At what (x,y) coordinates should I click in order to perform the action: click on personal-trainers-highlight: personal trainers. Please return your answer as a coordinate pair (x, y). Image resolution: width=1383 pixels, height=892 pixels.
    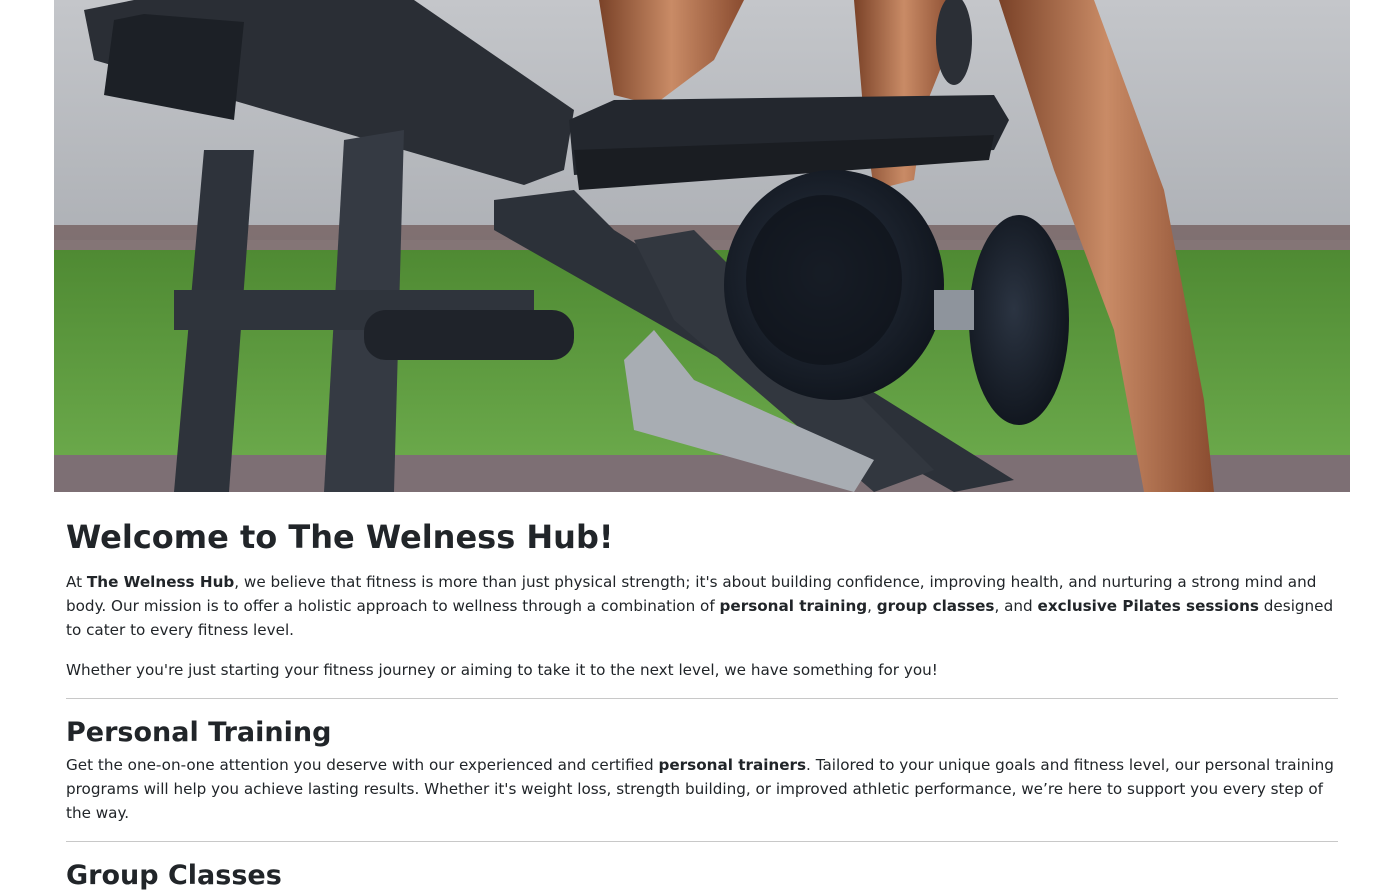
    Looking at the image, I should click on (732, 765).